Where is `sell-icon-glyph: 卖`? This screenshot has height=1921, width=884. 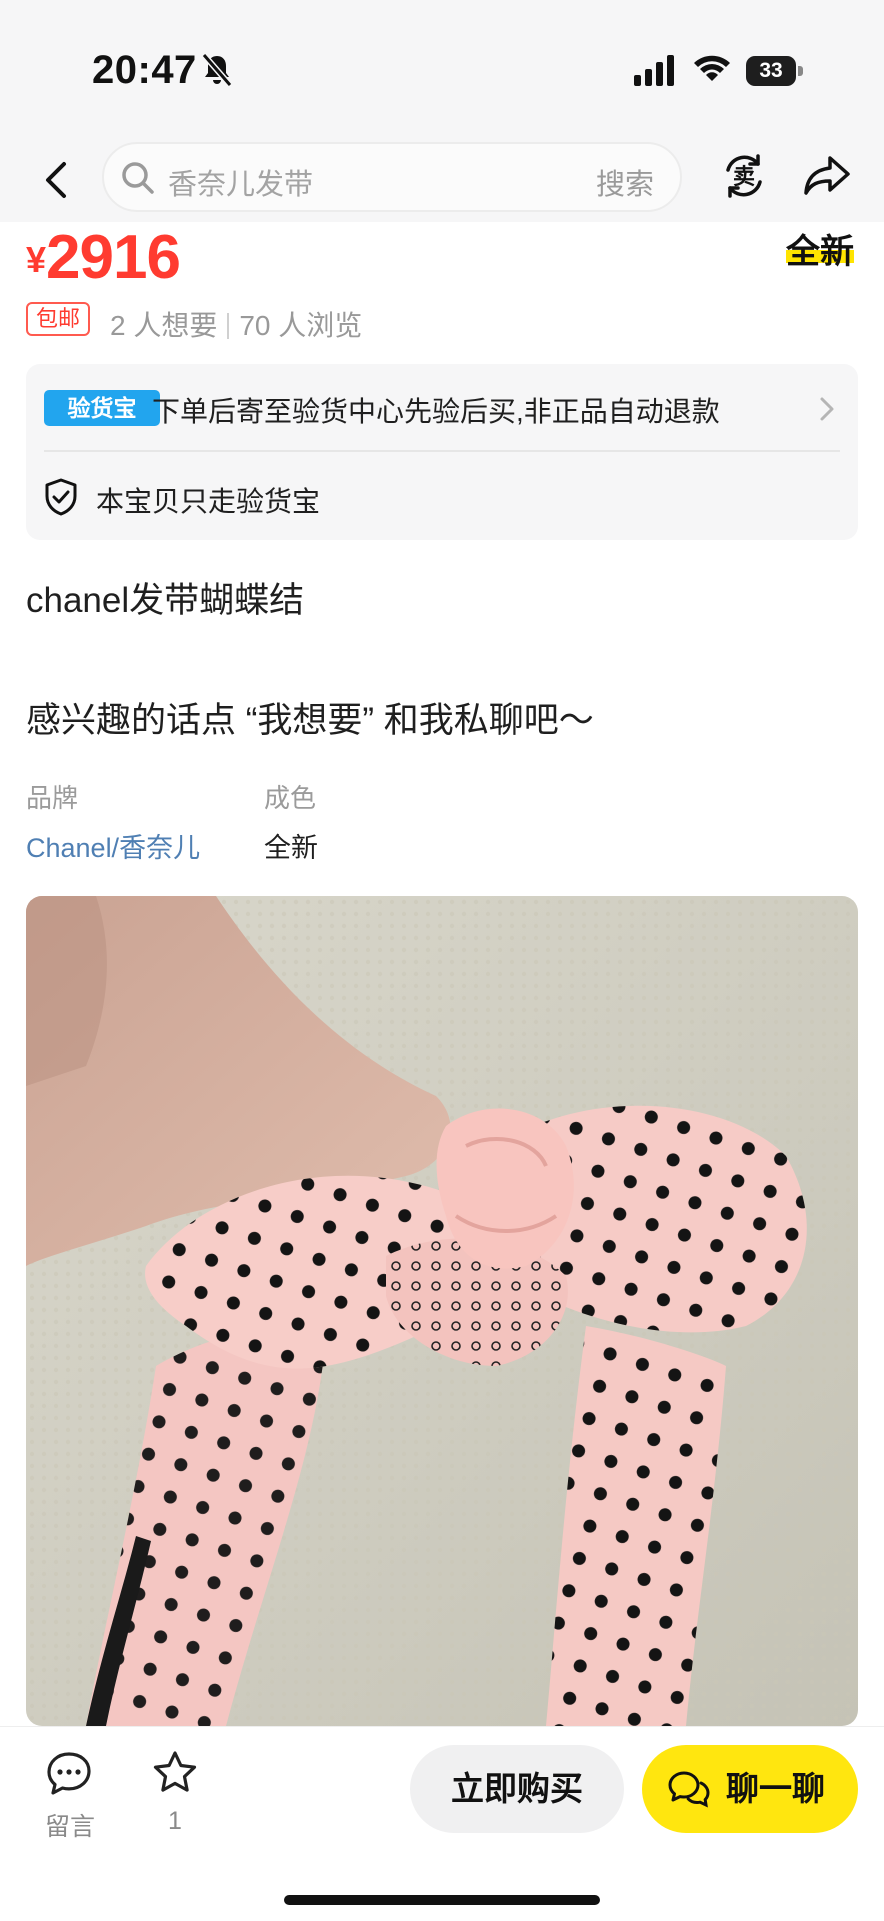 sell-icon-glyph: 卖 is located at coordinates (744, 177).